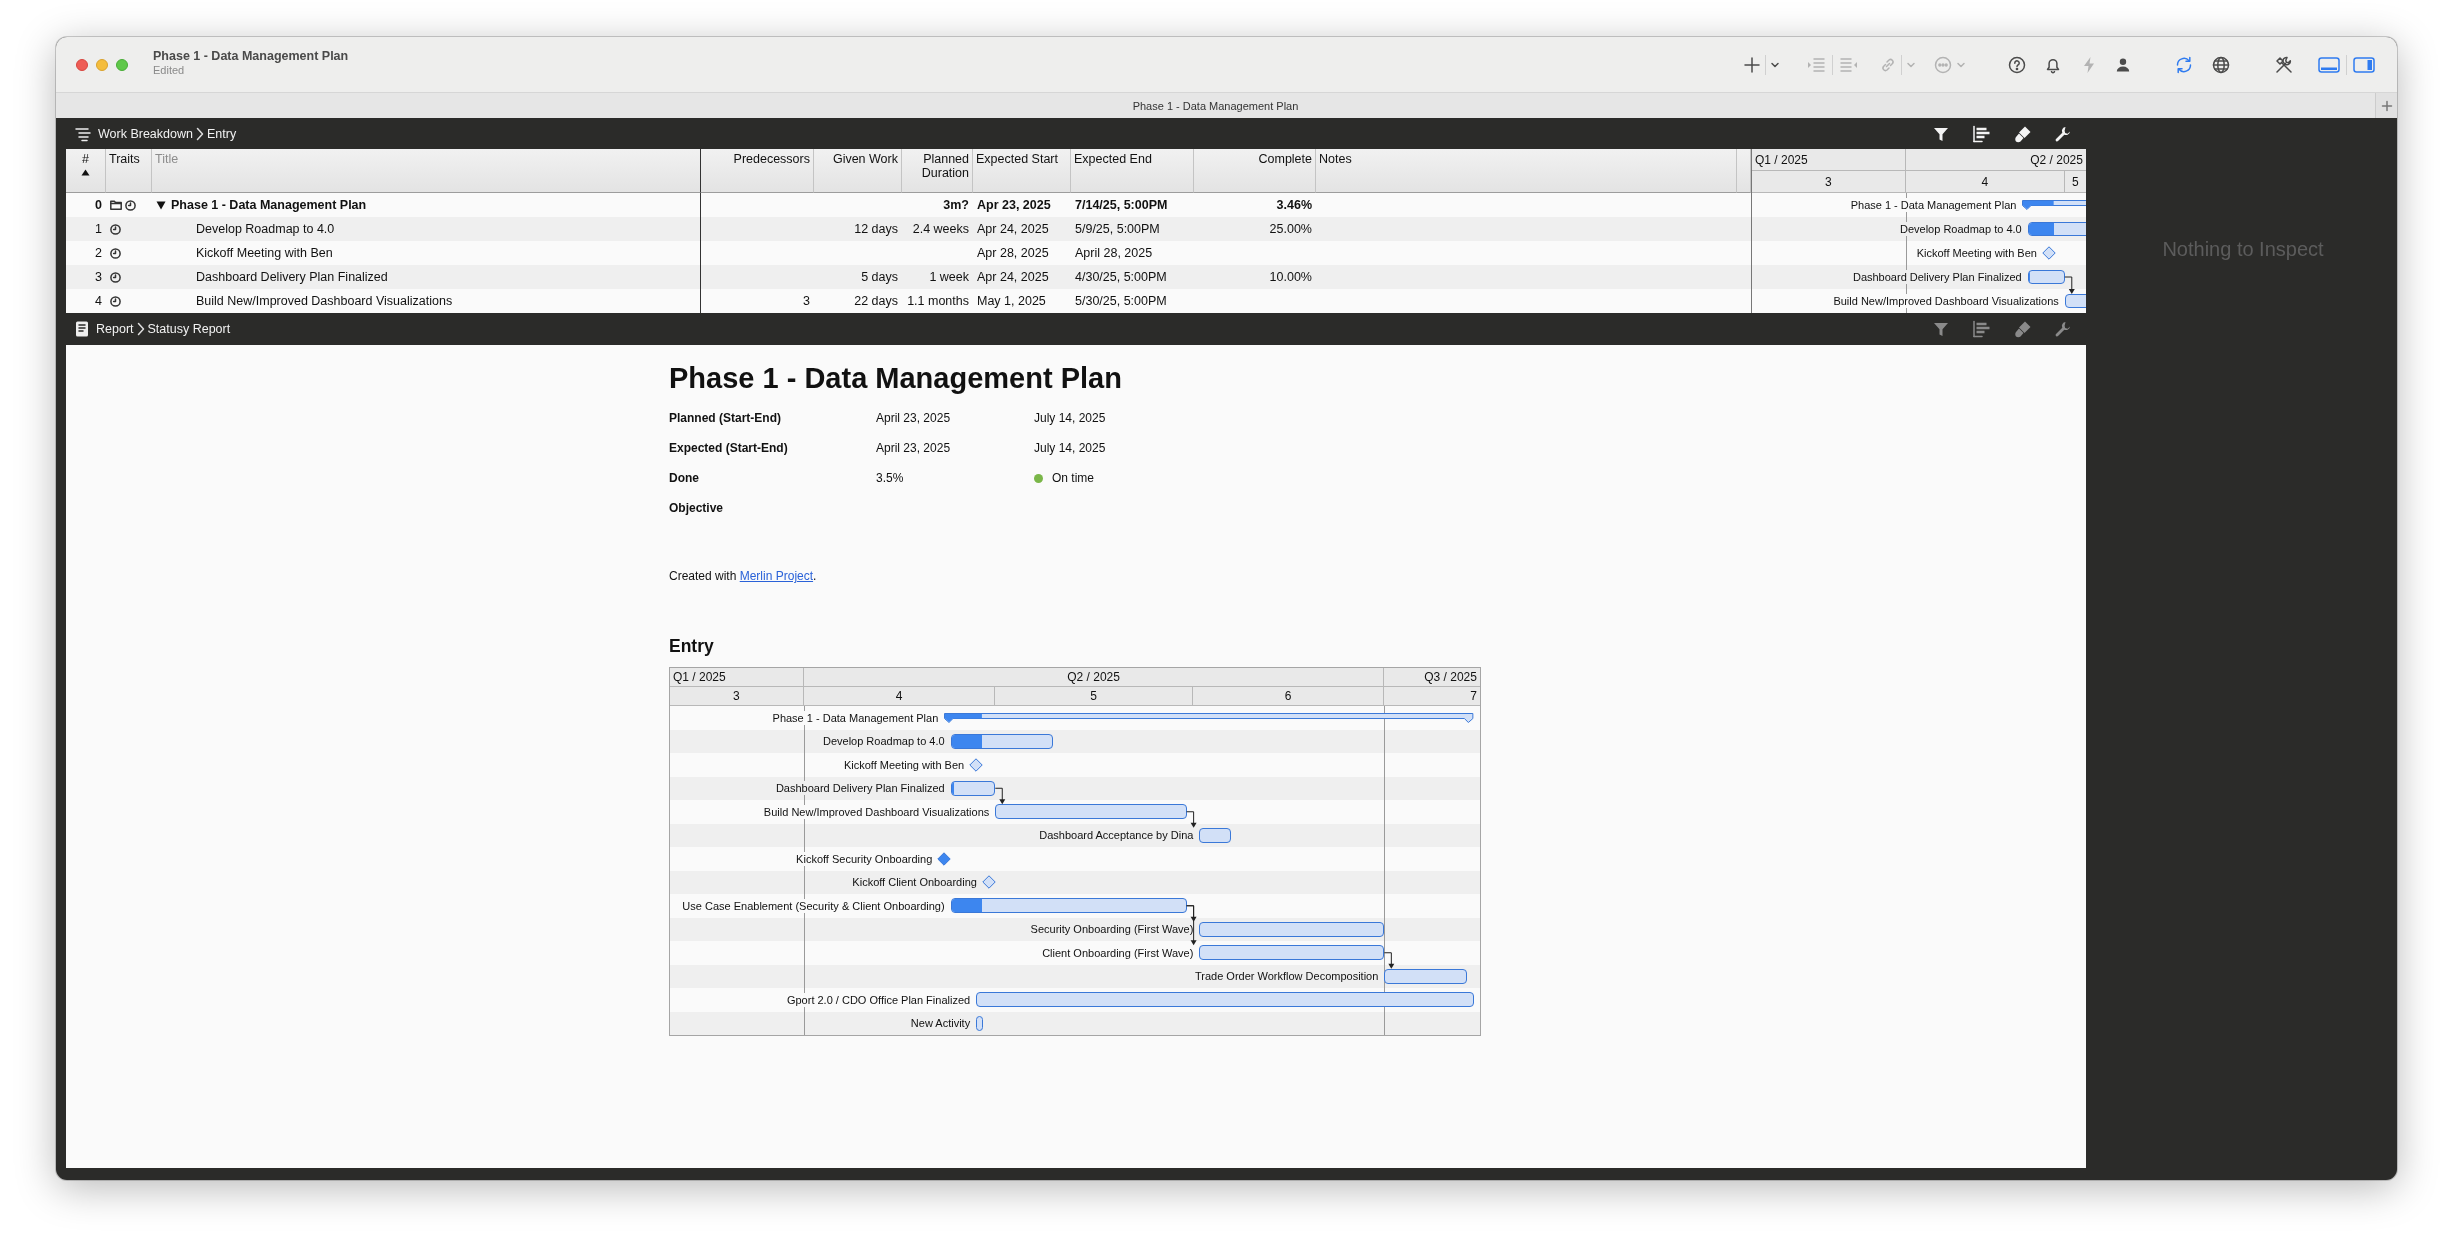 The width and height of the screenshot is (2453, 1255). I want to click on column-header: Notes, so click(1526, 159).